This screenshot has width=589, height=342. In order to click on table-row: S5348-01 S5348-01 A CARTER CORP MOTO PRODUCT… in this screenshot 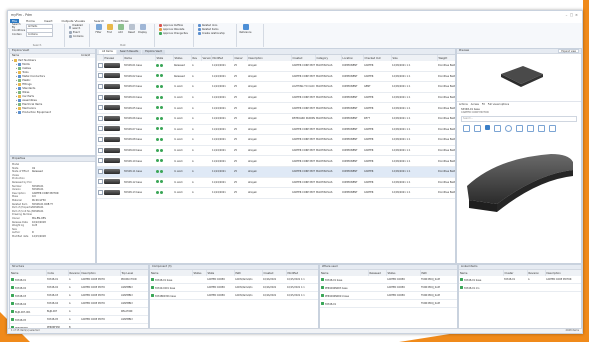, I will do `click(79, 280)`.